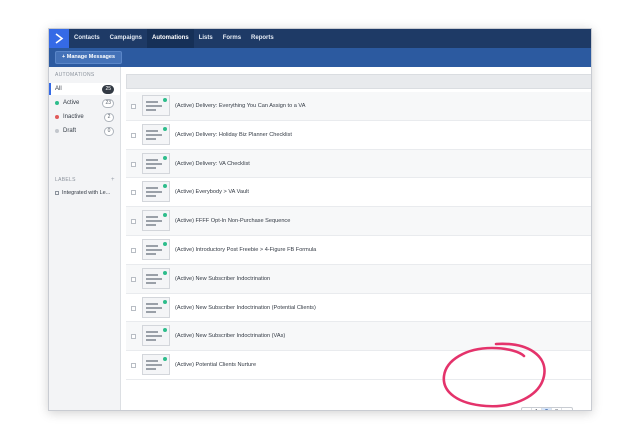  I want to click on filter-label: Inactive, so click(73, 117).